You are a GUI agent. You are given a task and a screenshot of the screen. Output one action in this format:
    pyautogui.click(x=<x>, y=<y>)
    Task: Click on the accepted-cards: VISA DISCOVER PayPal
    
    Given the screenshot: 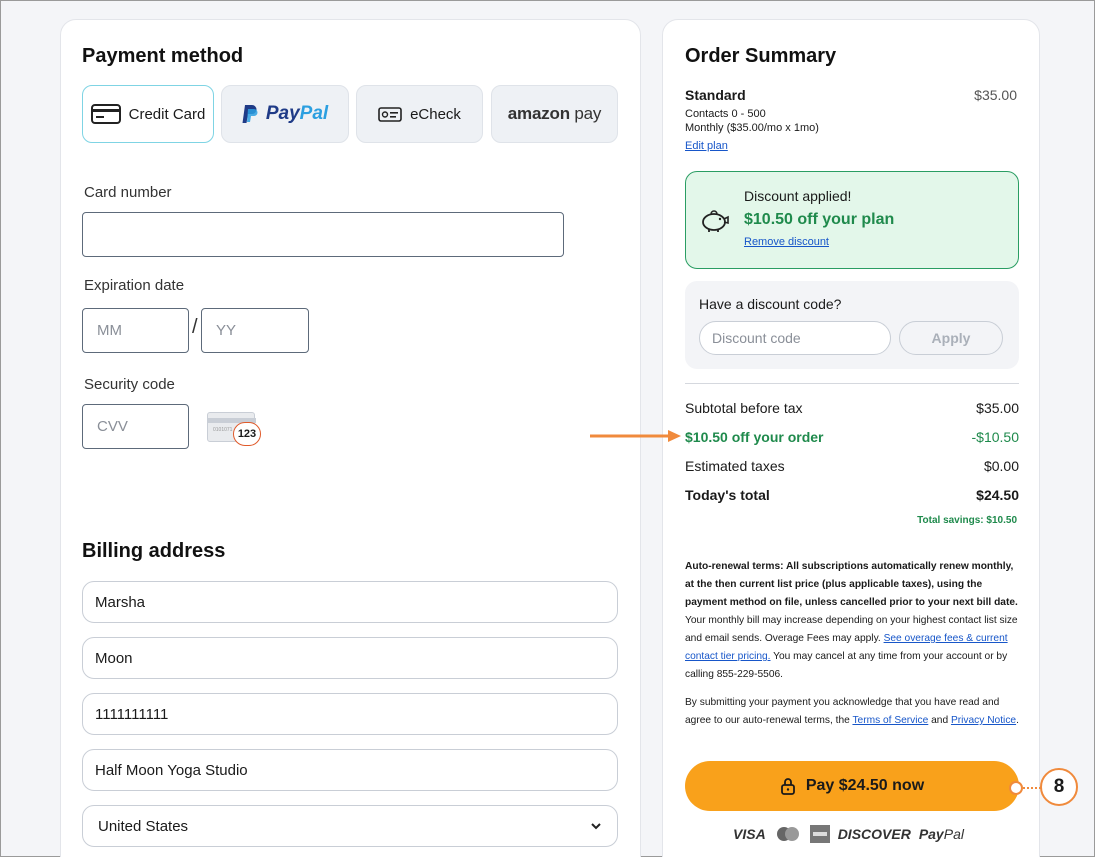 What is the action you would take?
    pyautogui.click(x=858, y=834)
    